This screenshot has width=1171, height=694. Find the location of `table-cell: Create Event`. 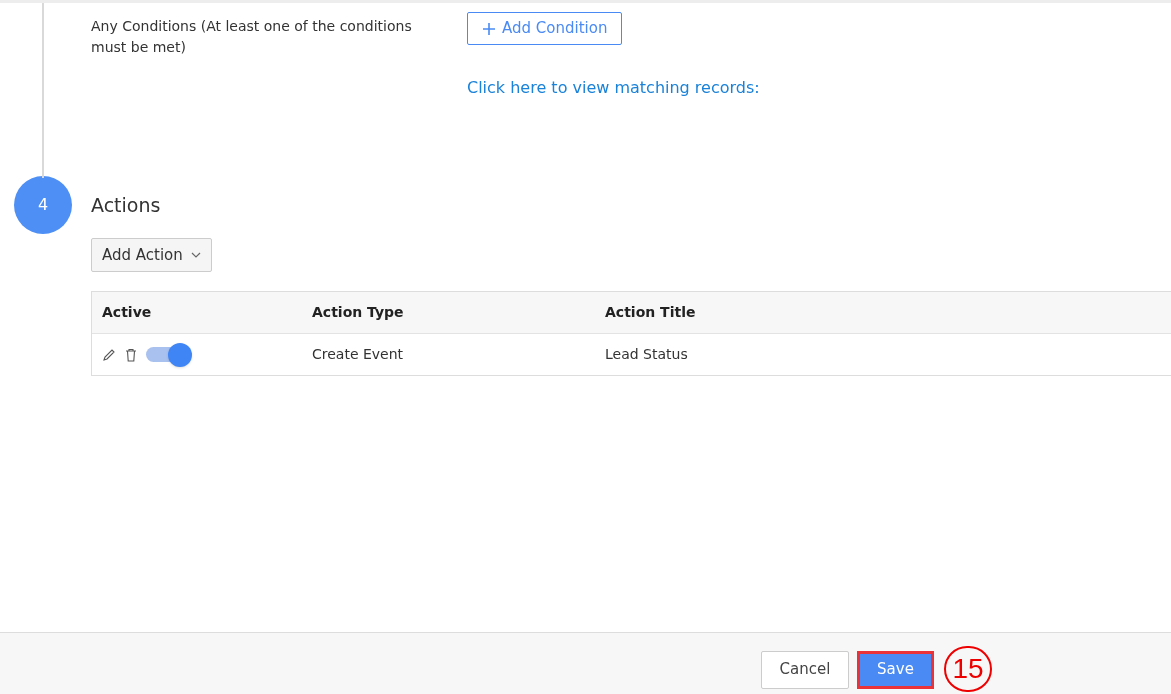

table-cell: Create Event is located at coordinates (358, 354).